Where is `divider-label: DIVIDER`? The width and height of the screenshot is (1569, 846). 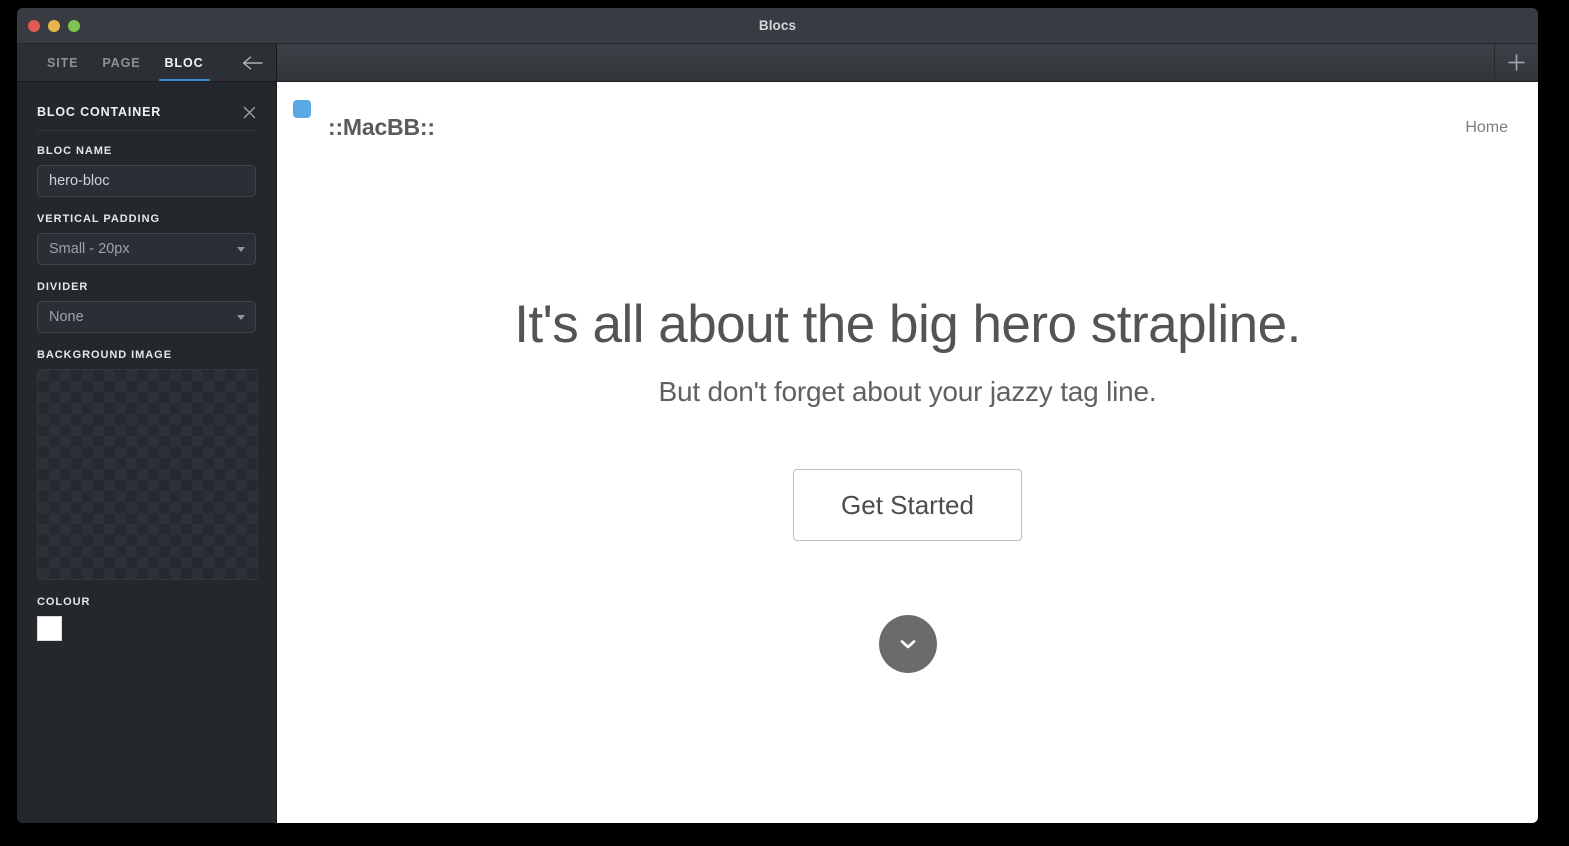
divider-label: DIVIDER is located at coordinates (63, 287).